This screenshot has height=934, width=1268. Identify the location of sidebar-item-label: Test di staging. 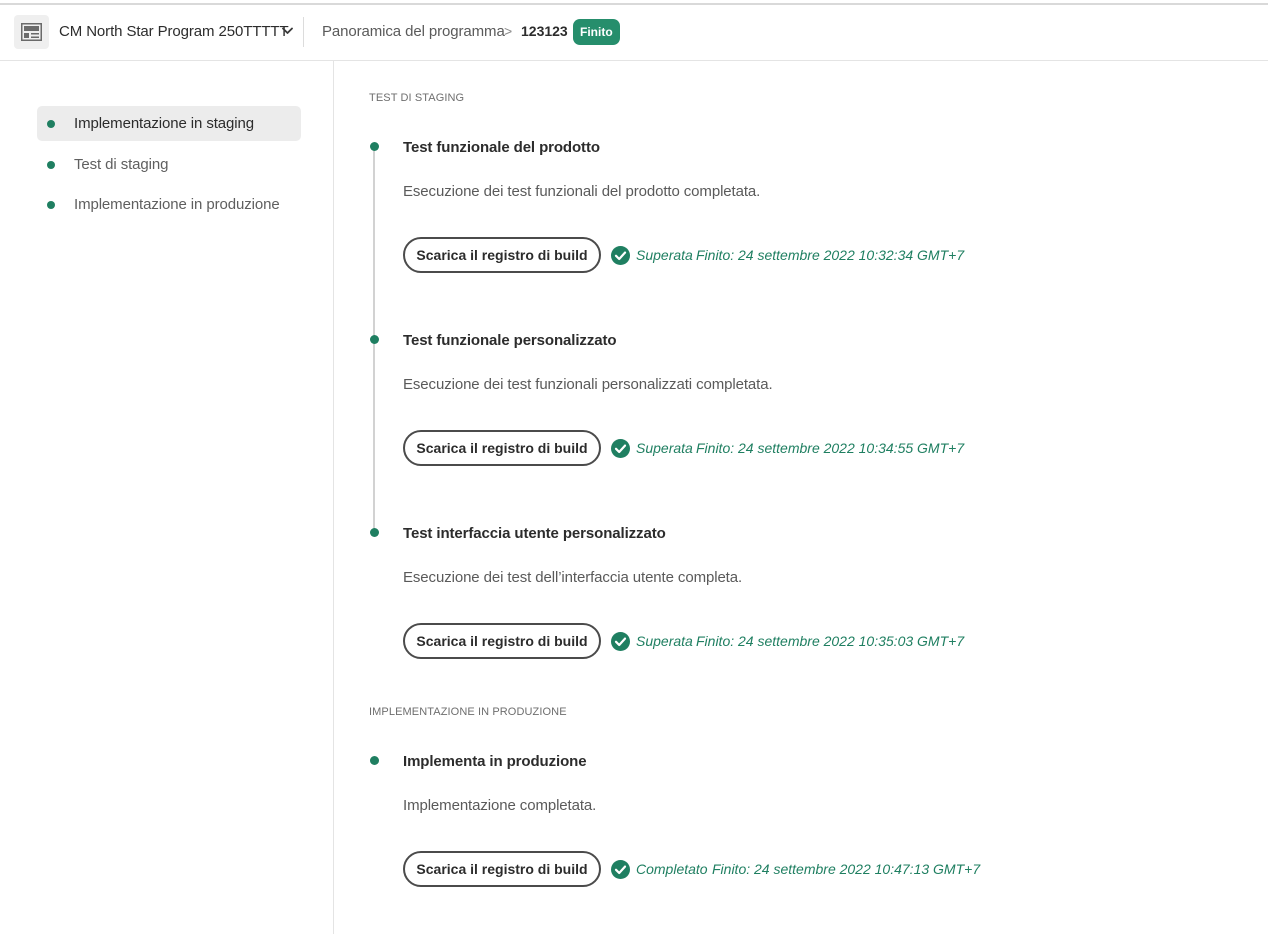
(121, 164).